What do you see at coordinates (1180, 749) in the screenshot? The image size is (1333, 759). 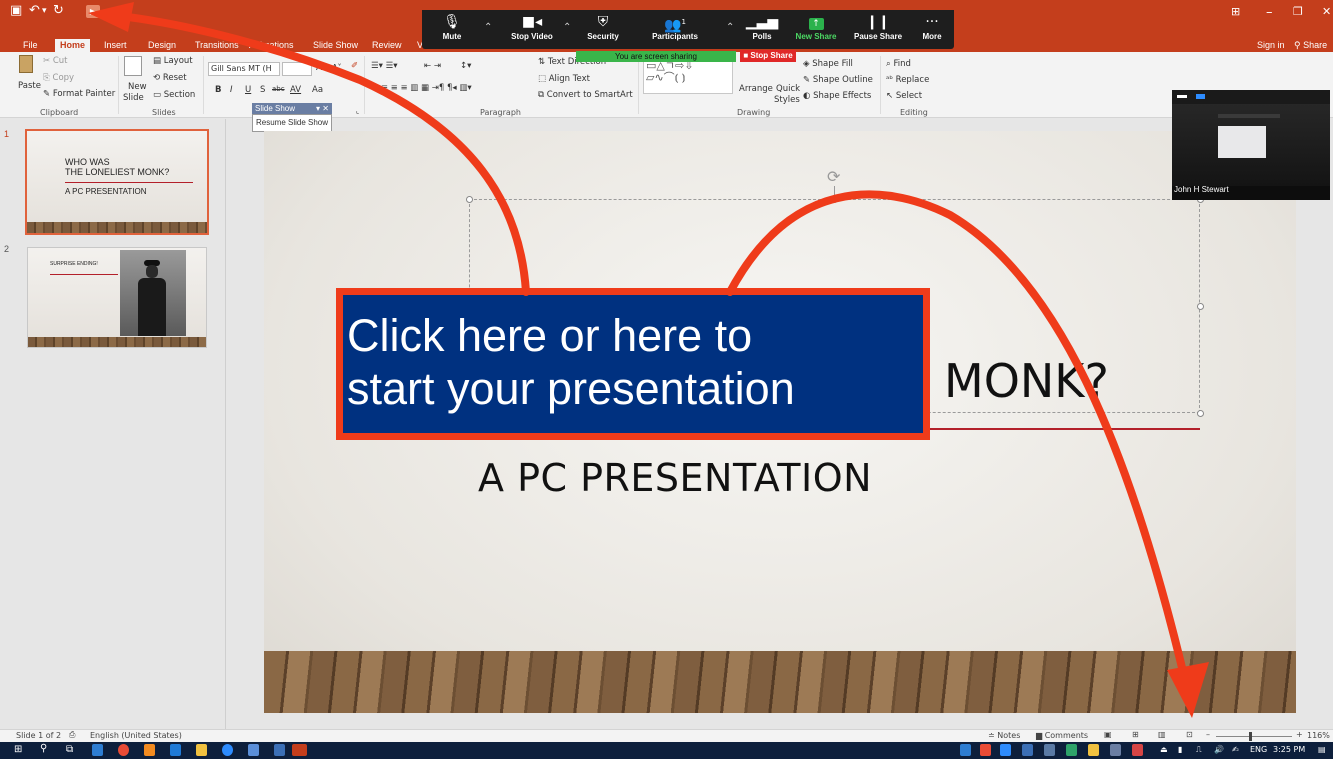 I see `battery-icon: ▮` at bounding box center [1180, 749].